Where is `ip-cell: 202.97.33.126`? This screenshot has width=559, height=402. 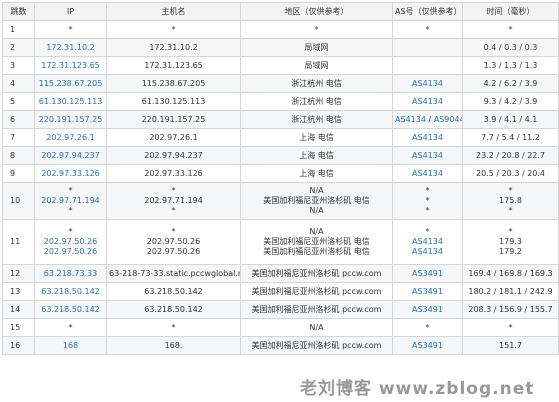 ip-cell: 202.97.33.126 is located at coordinates (70, 173).